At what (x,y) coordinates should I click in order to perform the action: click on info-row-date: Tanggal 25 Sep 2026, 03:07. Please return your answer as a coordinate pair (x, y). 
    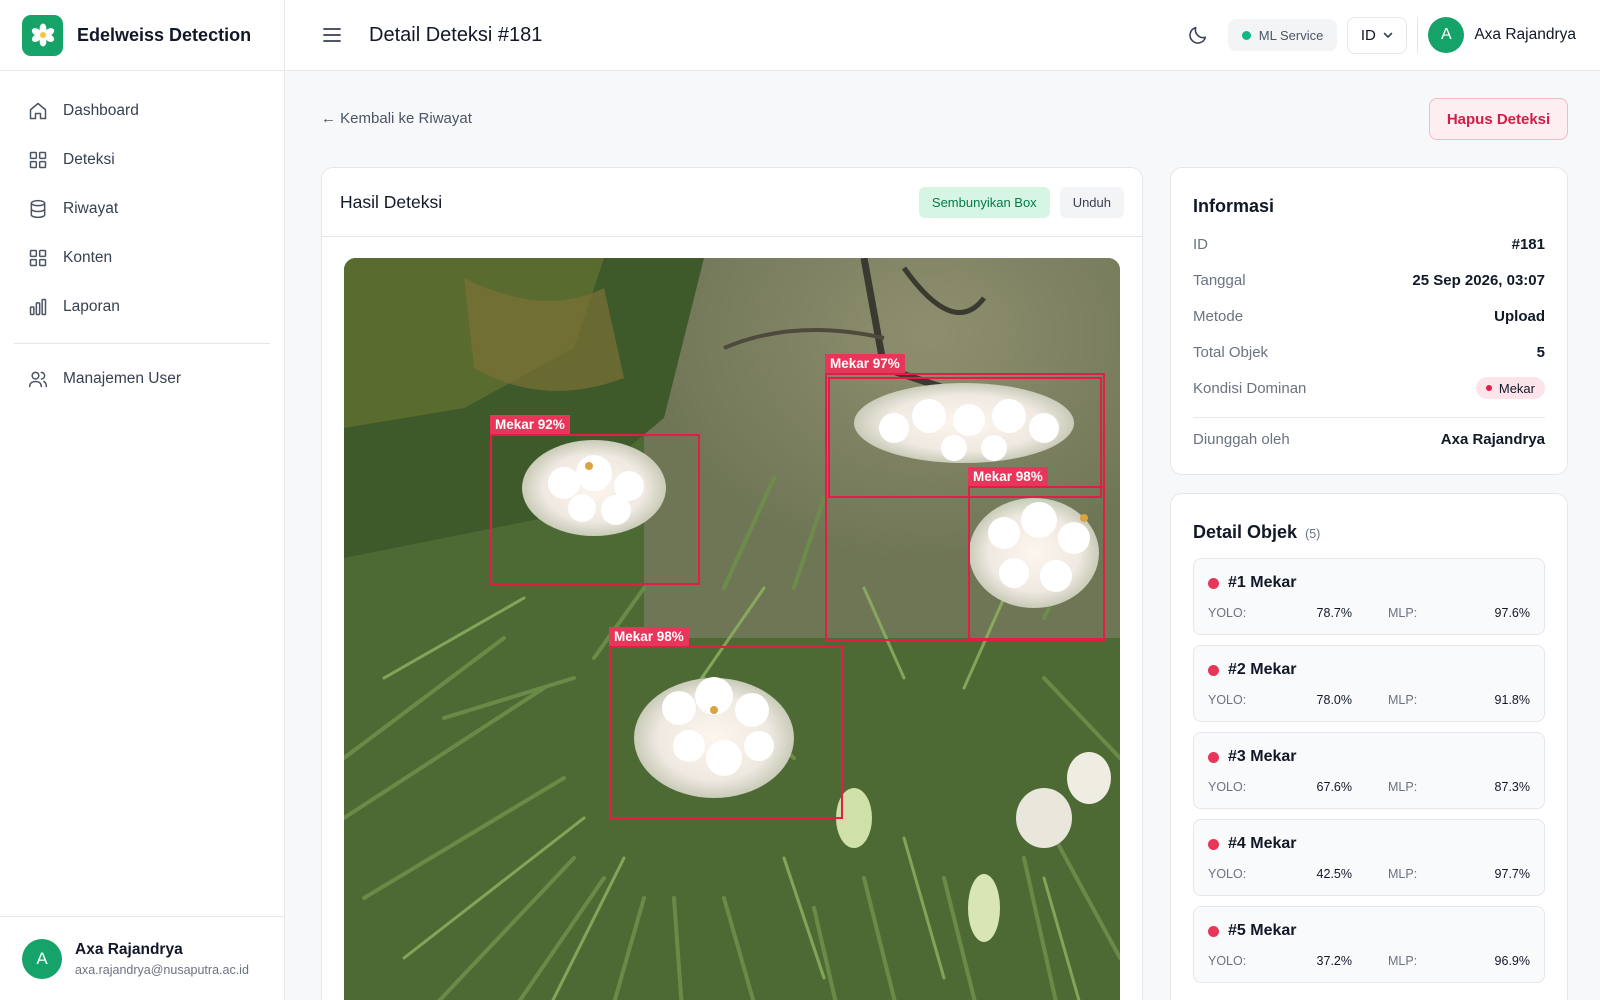
    Looking at the image, I should click on (1369, 280).